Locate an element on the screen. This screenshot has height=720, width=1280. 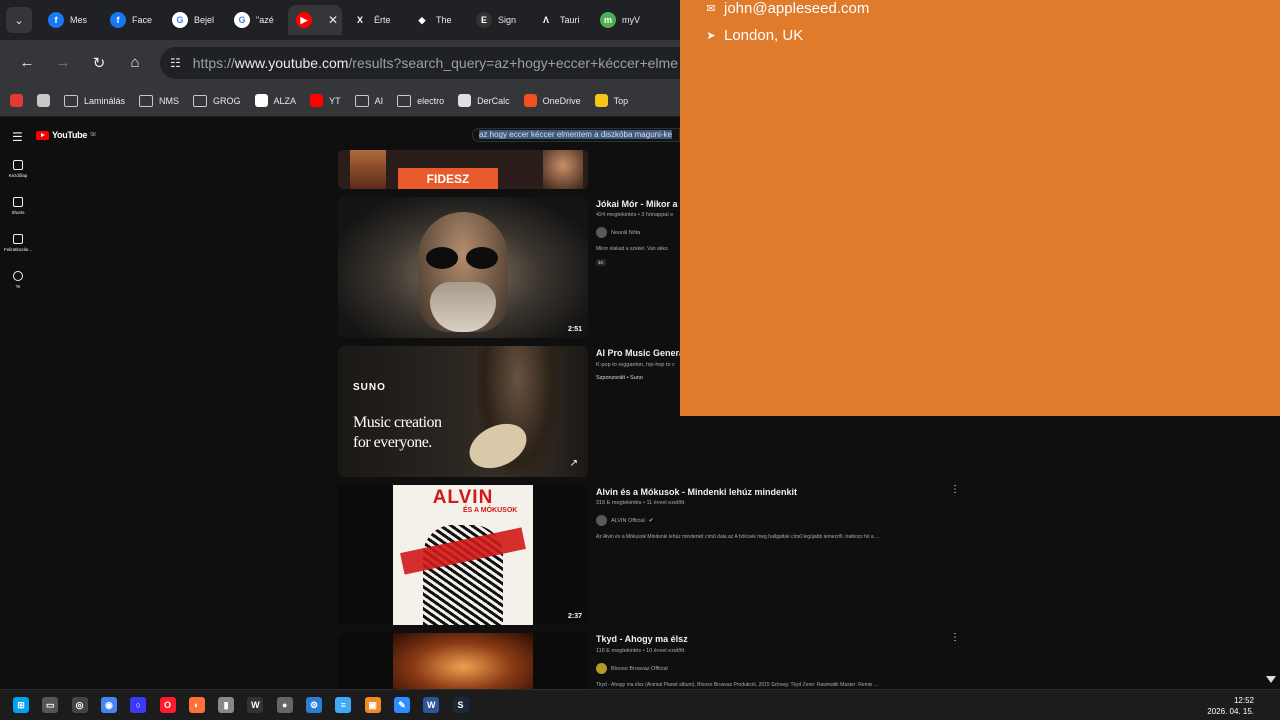
browser-tab: f Mes is located at coordinates (70, 20).